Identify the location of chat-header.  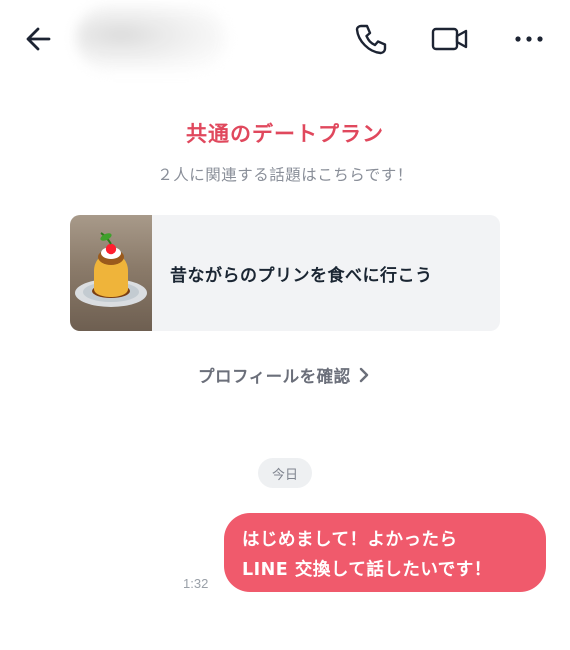
(285, 40).